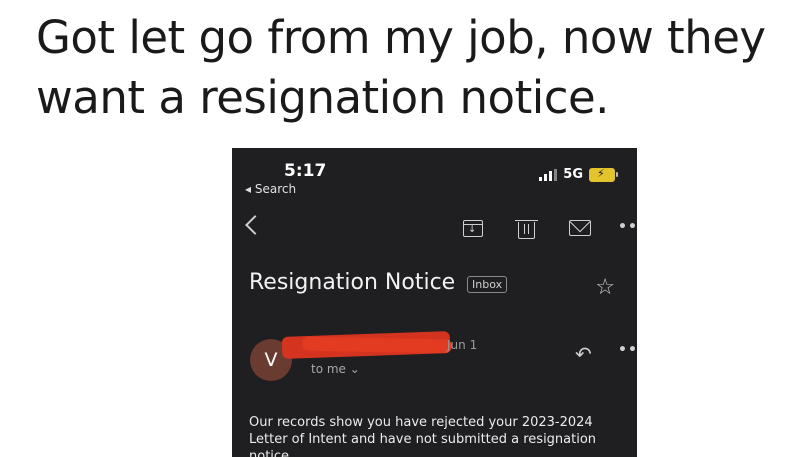 The height and width of the screenshot is (457, 800). Describe the element at coordinates (305, 171) in the screenshot. I see `status-time: 5:17` at that location.